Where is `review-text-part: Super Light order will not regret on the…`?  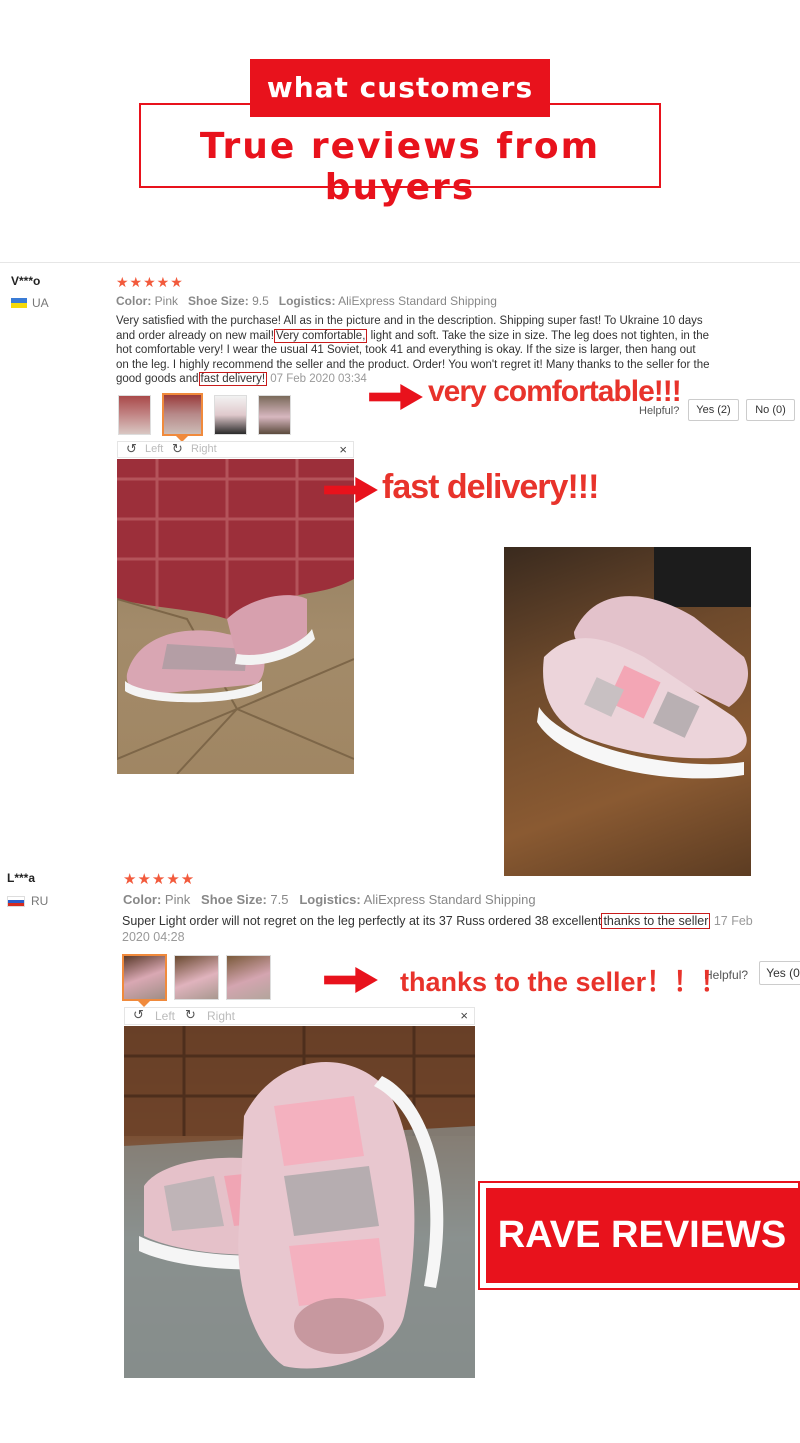 review-text-part: Super Light order will not regret on the… is located at coordinates (362, 921).